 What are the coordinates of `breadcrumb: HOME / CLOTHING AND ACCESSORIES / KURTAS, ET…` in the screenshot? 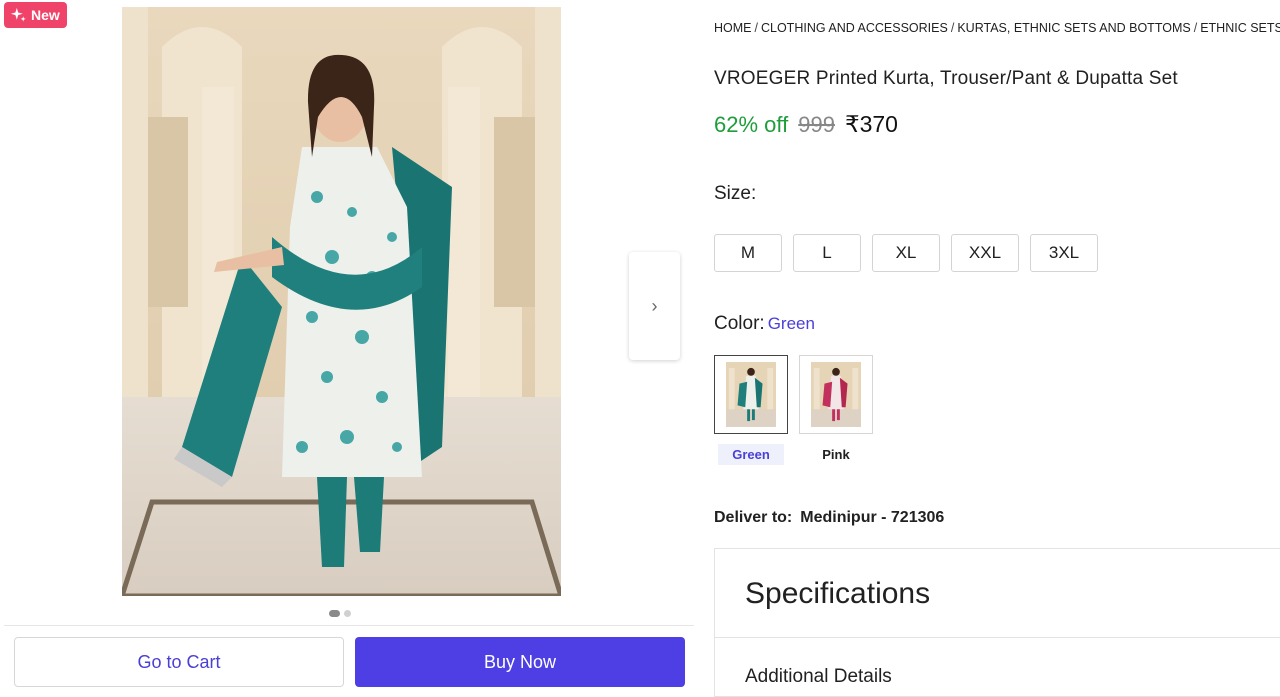 It's located at (997, 28).